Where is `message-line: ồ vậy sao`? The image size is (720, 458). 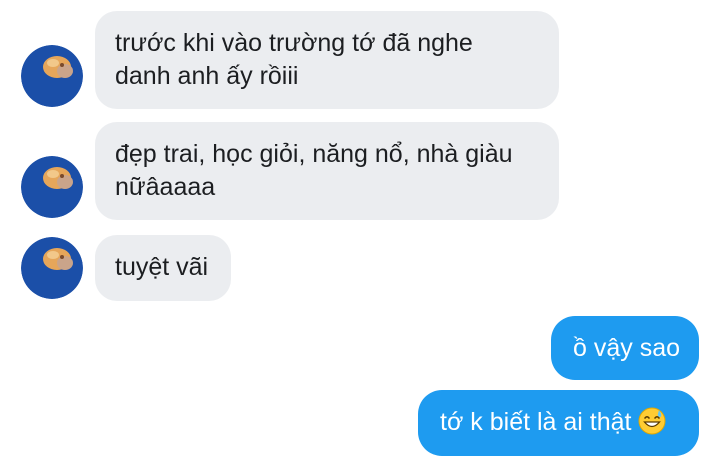
message-line: ồ vậy sao is located at coordinates (627, 348).